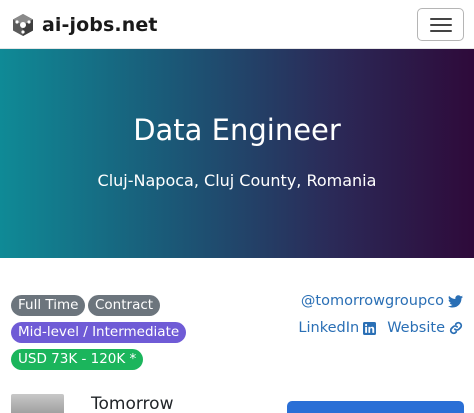 The width and height of the screenshot is (474, 413). I want to click on linkedin-link: LinkedIn, so click(337, 328).